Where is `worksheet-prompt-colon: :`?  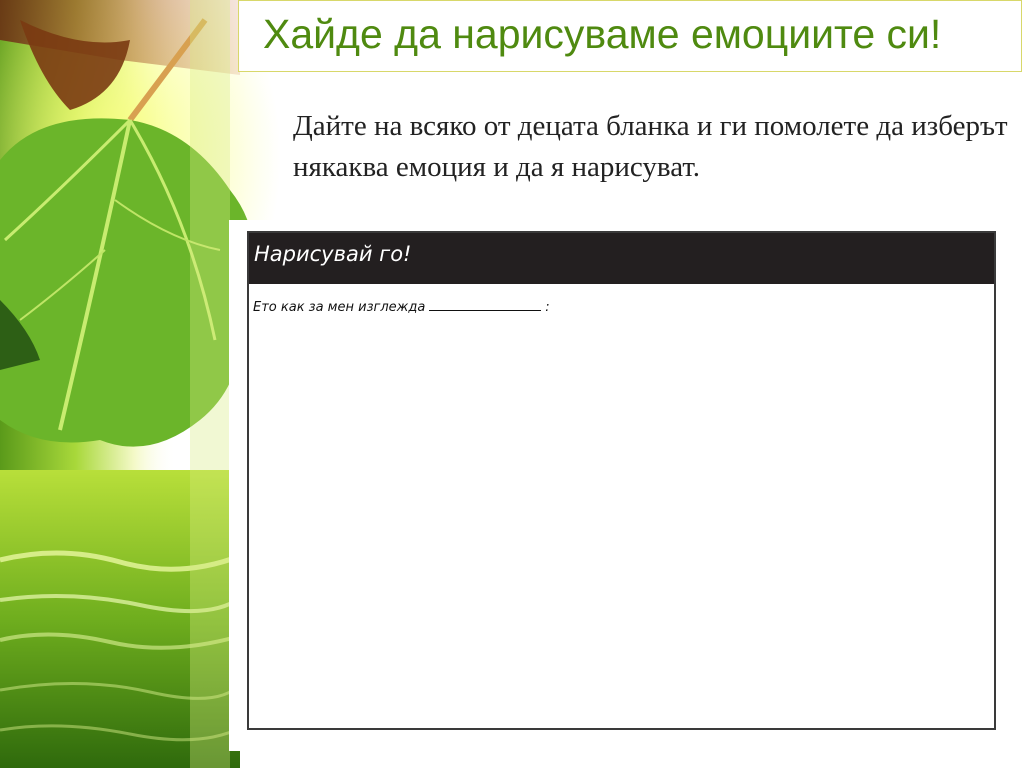
worksheet-prompt-colon: : is located at coordinates (547, 307).